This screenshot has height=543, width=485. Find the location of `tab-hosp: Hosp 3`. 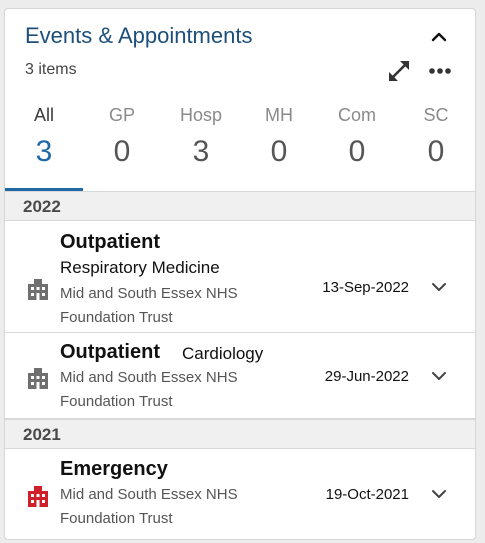

tab-hosp: Hosp 3 is located at coordinates (201, 146).